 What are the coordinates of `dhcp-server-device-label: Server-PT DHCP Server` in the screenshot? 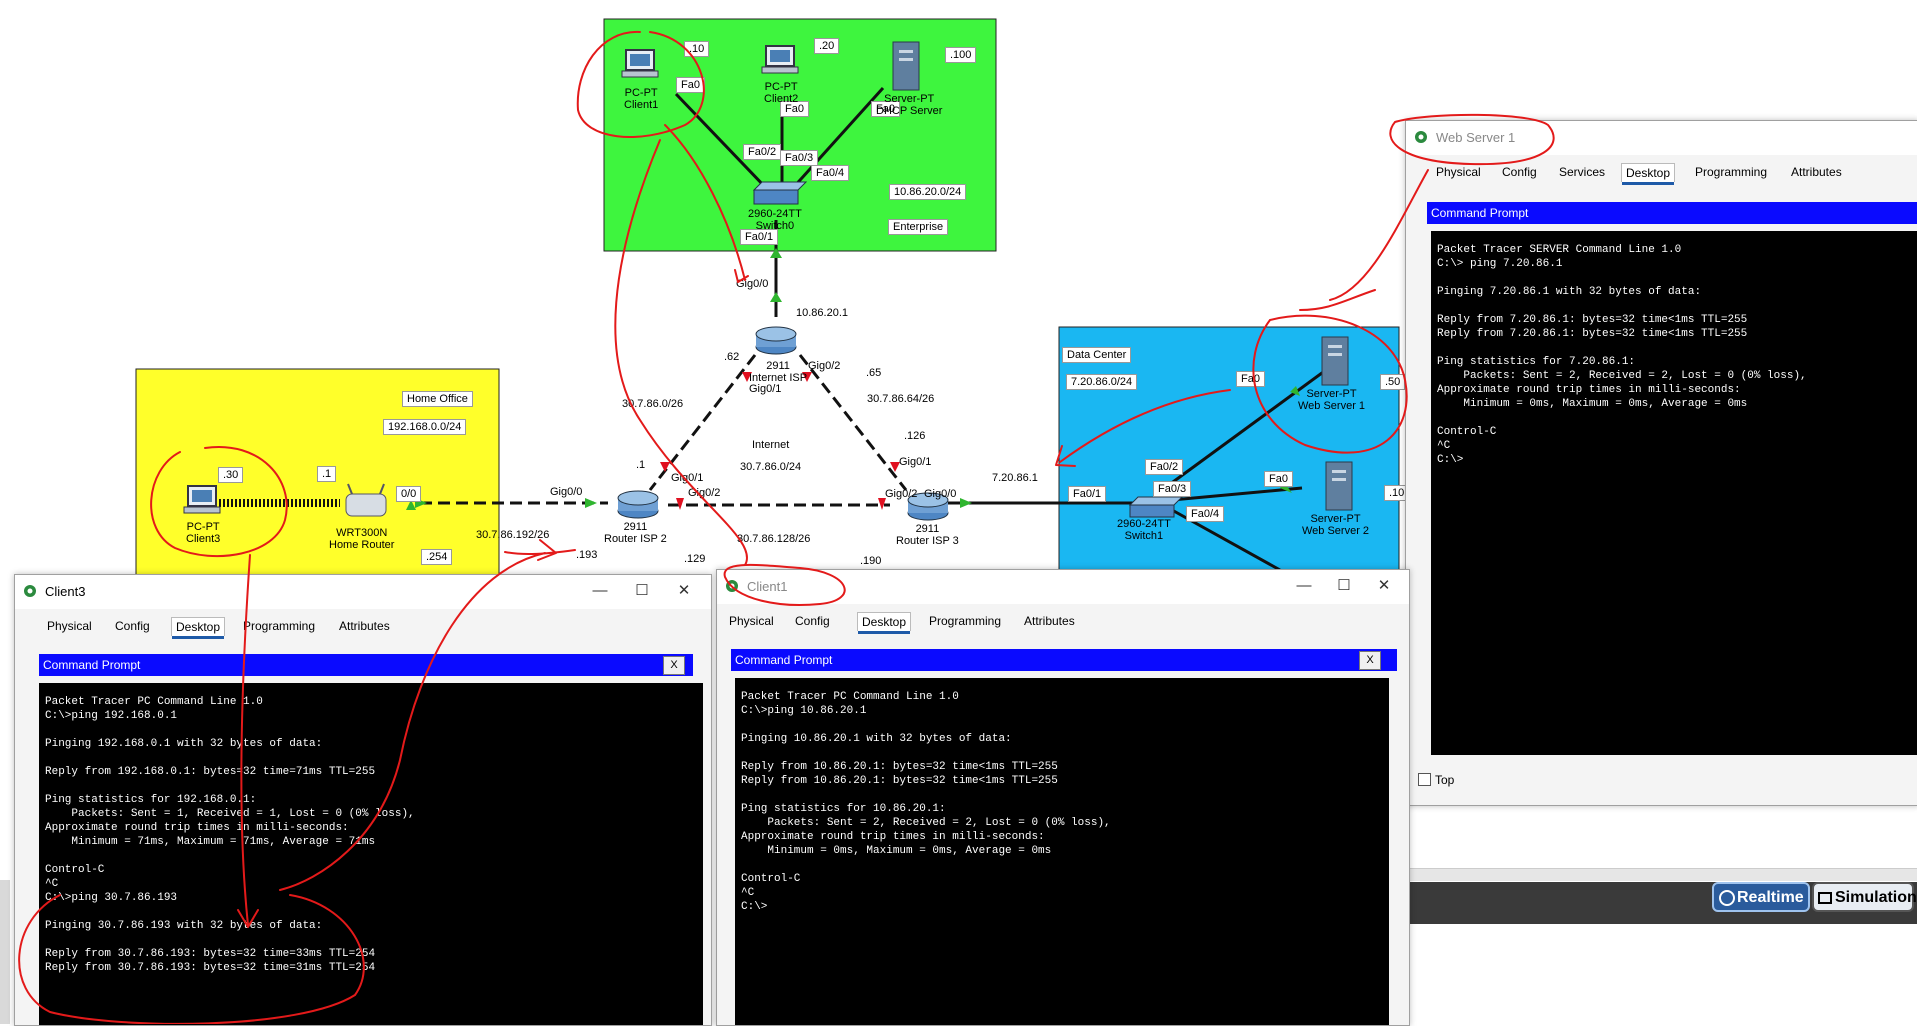 It's located at (909, 105).